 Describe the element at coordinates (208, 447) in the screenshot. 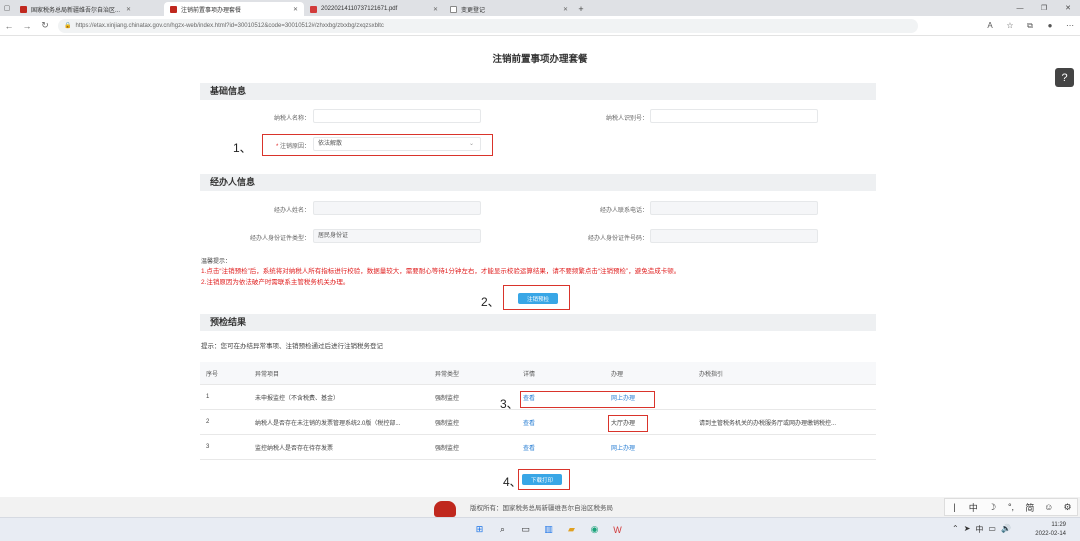

I see `row-number: 3` at that location.